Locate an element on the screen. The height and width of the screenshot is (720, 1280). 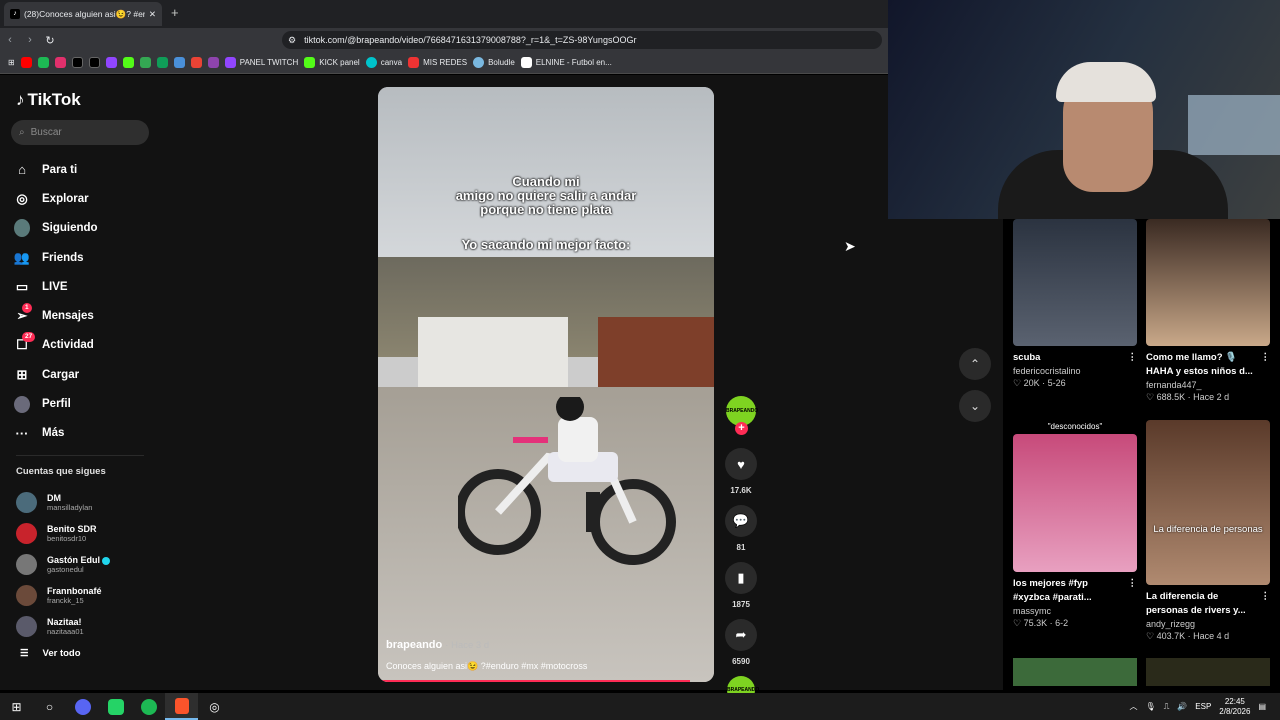
webcam-overlay is located at coordinates (1084, 109).